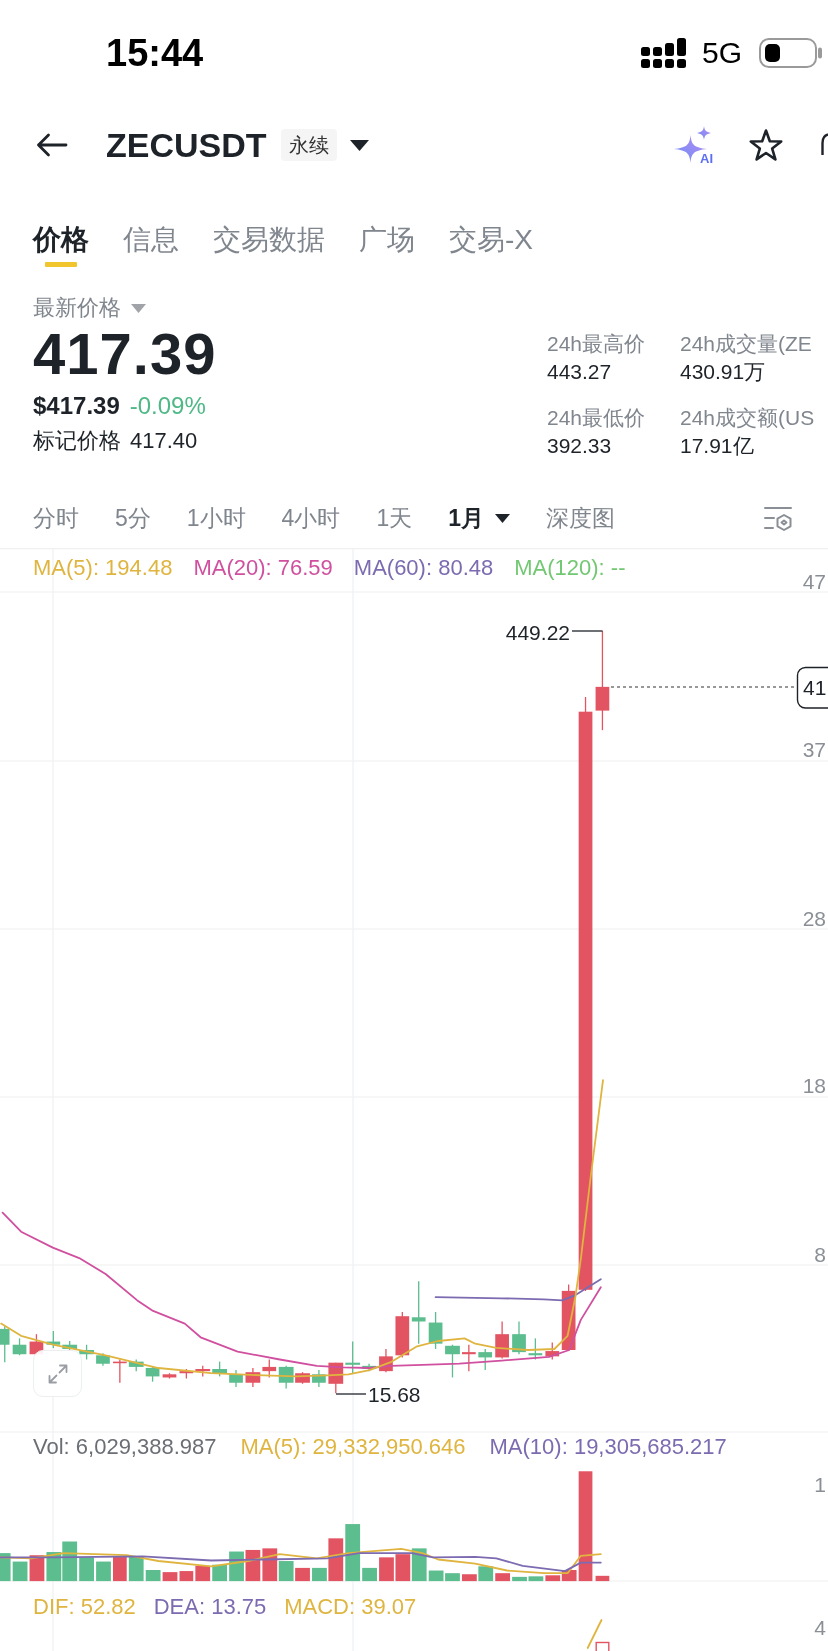 The image size is (828, 1651). Describe the element at coordinates (311, 518) in the screenshot. I see `interval-tab: 4小时` at that location.